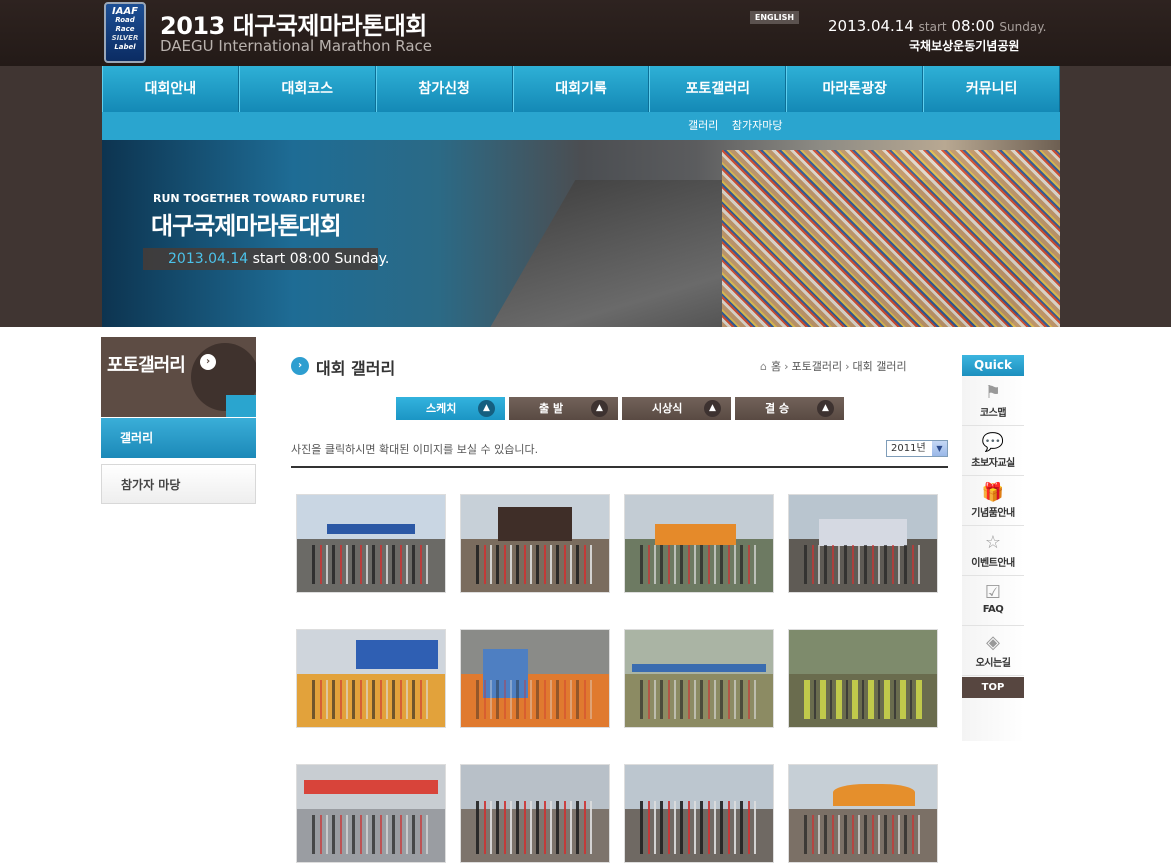 The width and height of the screenshot is (1171, 863). I want to click on quick-item-course-map: ⚑ 코스맵, so click(993, 401).